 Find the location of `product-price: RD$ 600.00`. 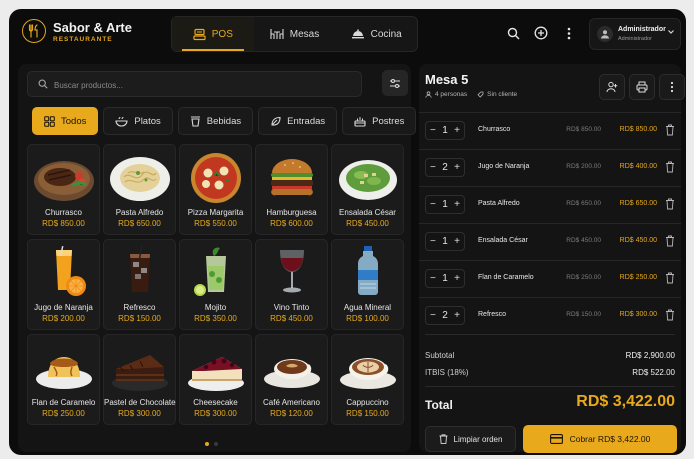

product-price: RD$ 600.00 is located at coordinates (291, 223).